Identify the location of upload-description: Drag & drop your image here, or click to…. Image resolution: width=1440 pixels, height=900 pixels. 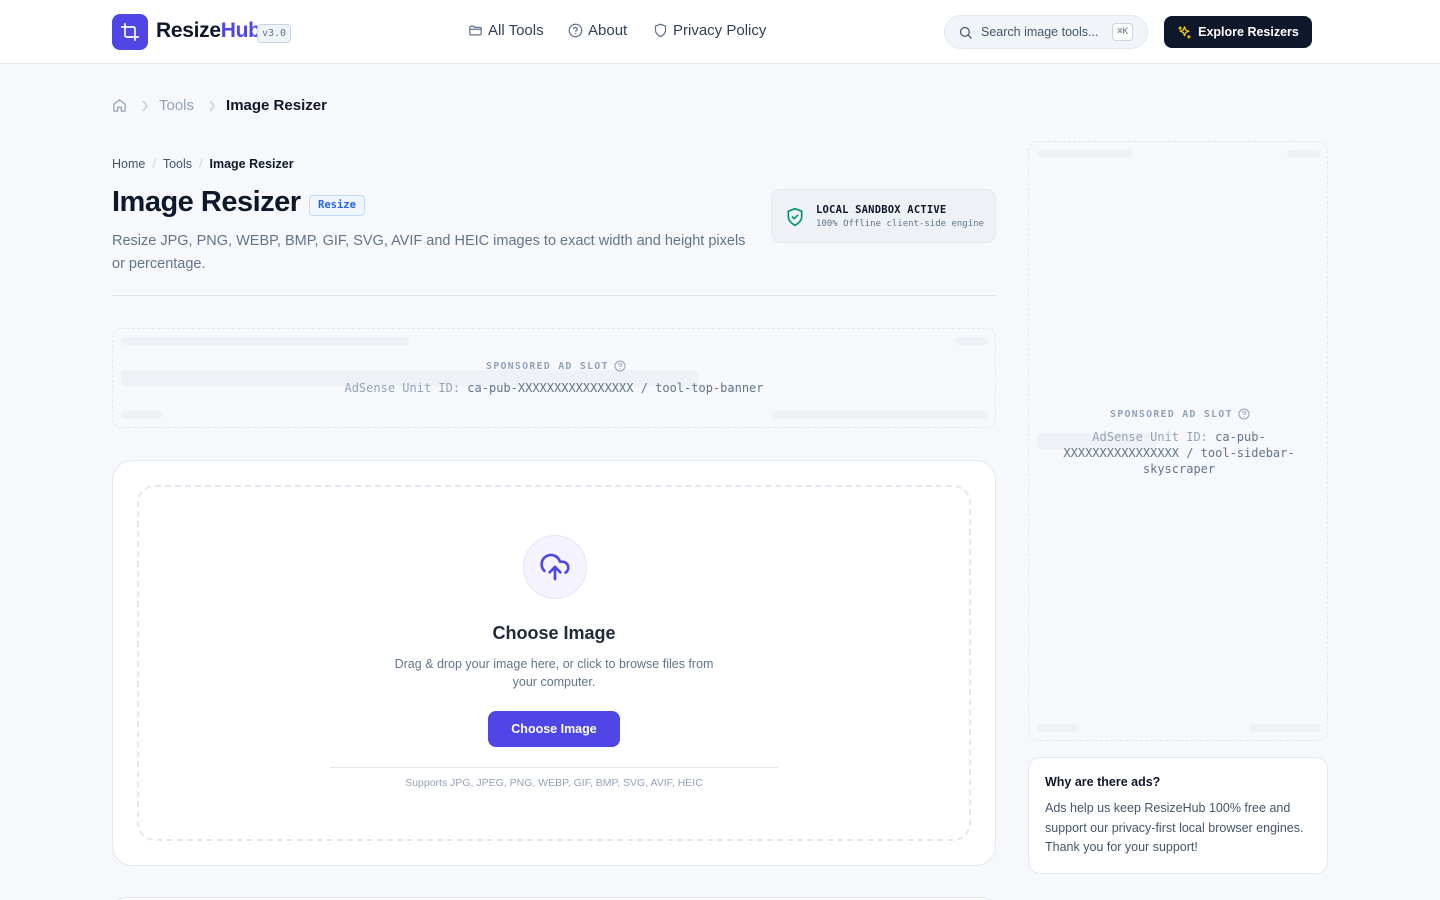
(554, 673).